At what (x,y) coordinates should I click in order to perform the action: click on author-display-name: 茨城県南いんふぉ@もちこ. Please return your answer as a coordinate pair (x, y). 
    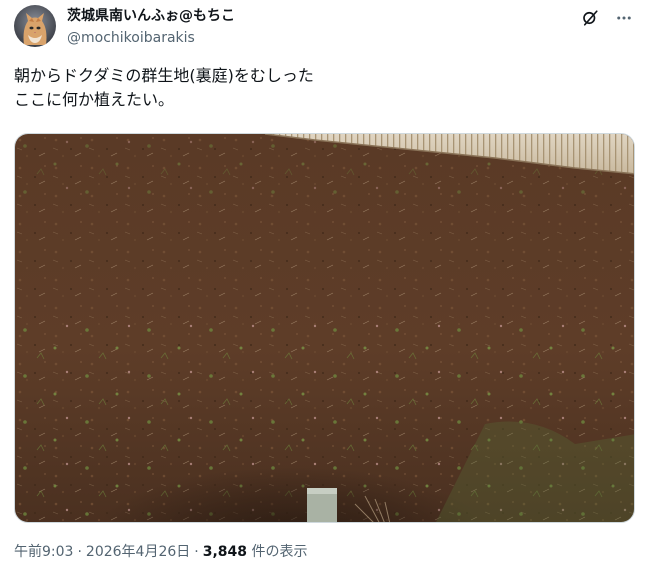
    Looking at the image, I should click on (151, 16).